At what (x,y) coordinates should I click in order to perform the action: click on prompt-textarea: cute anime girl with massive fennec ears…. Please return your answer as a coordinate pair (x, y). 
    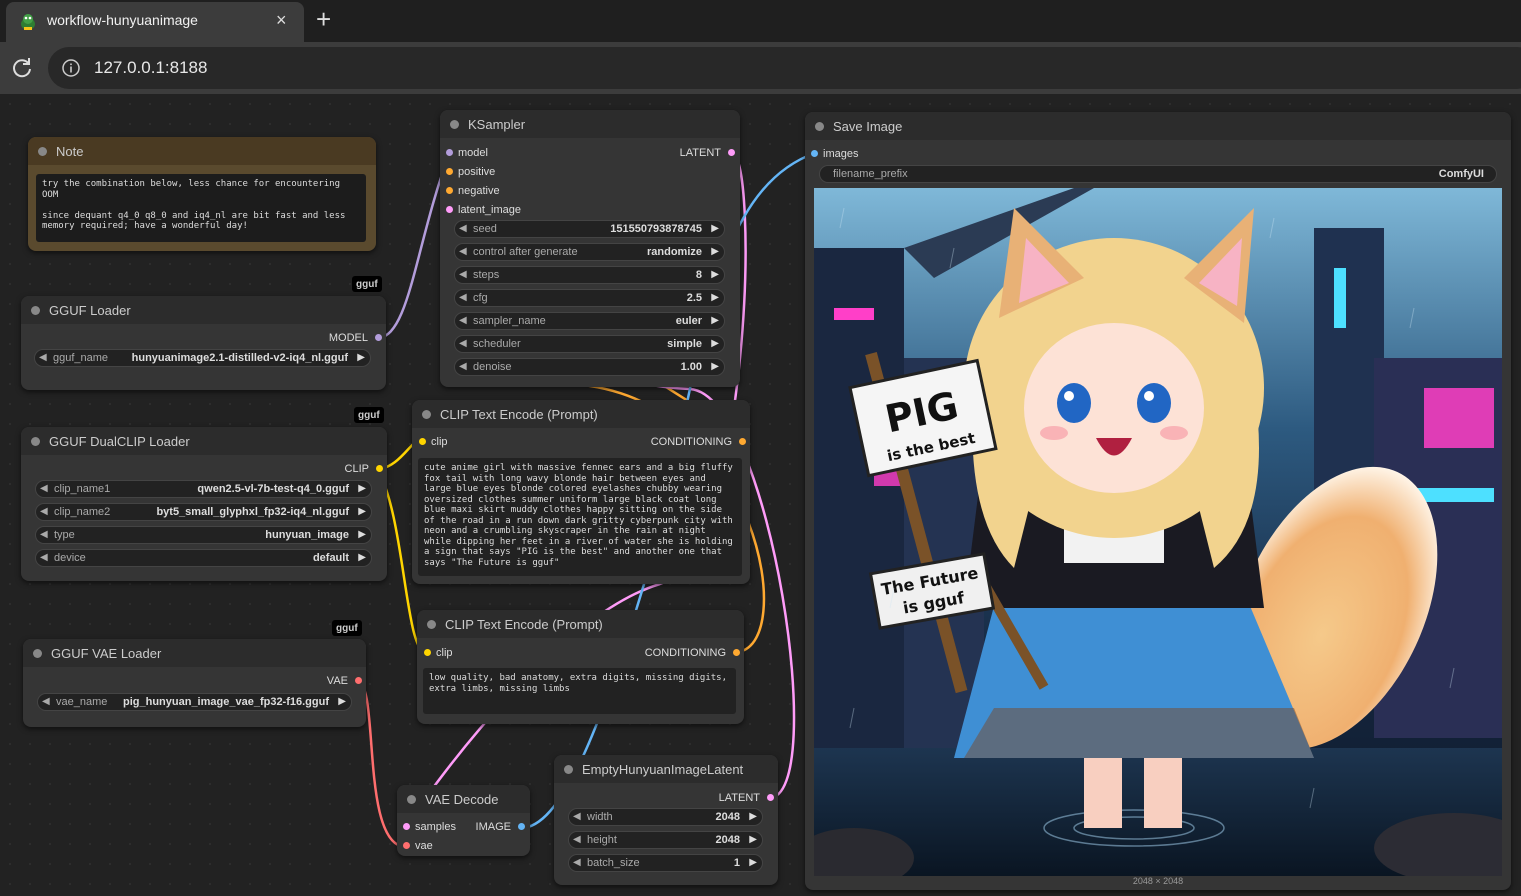
    Looking at the image, I should click on (580, 517).